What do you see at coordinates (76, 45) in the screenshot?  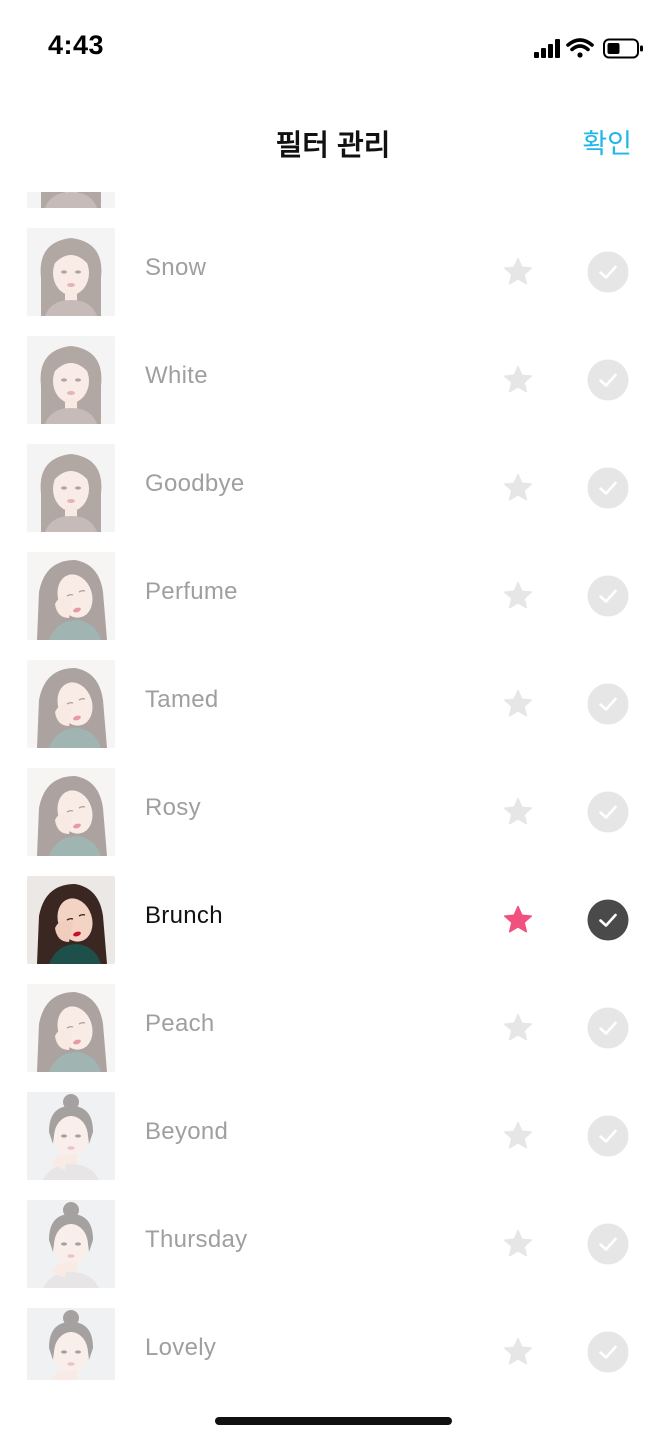 I see `status-time: 4:43` at bounding box center [76, 45].